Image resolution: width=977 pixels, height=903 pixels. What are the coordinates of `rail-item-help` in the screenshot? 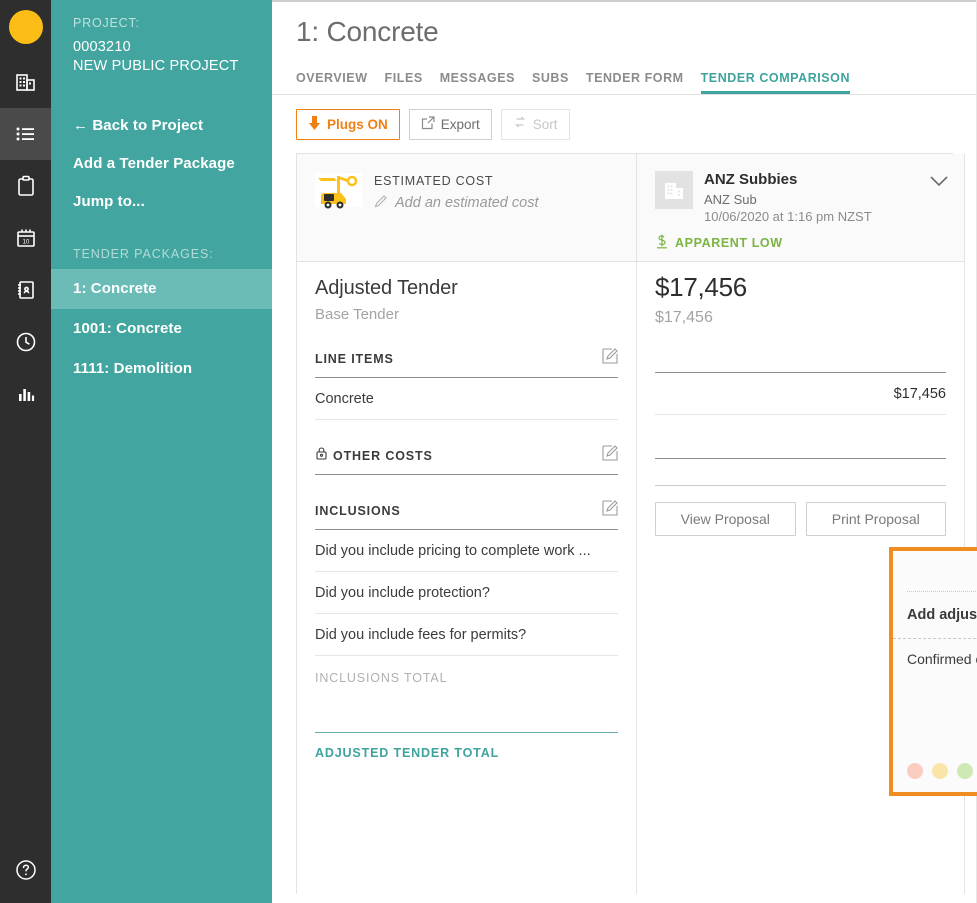 It's located at (25, 872).